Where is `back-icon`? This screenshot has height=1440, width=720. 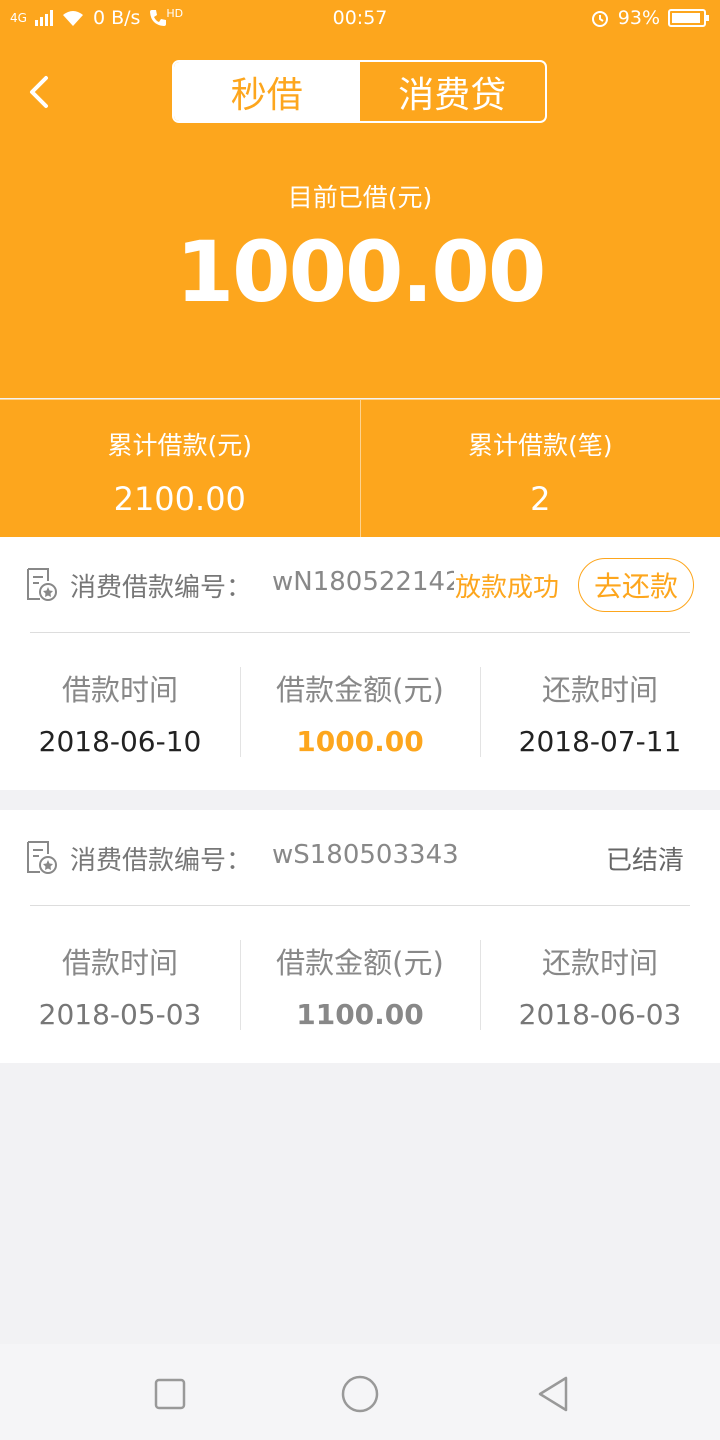
back-icon is located at coordinates (554, 1394).